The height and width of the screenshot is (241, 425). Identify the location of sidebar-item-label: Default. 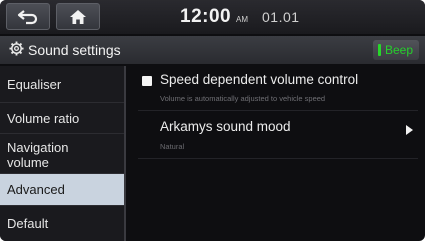
(28, 223).